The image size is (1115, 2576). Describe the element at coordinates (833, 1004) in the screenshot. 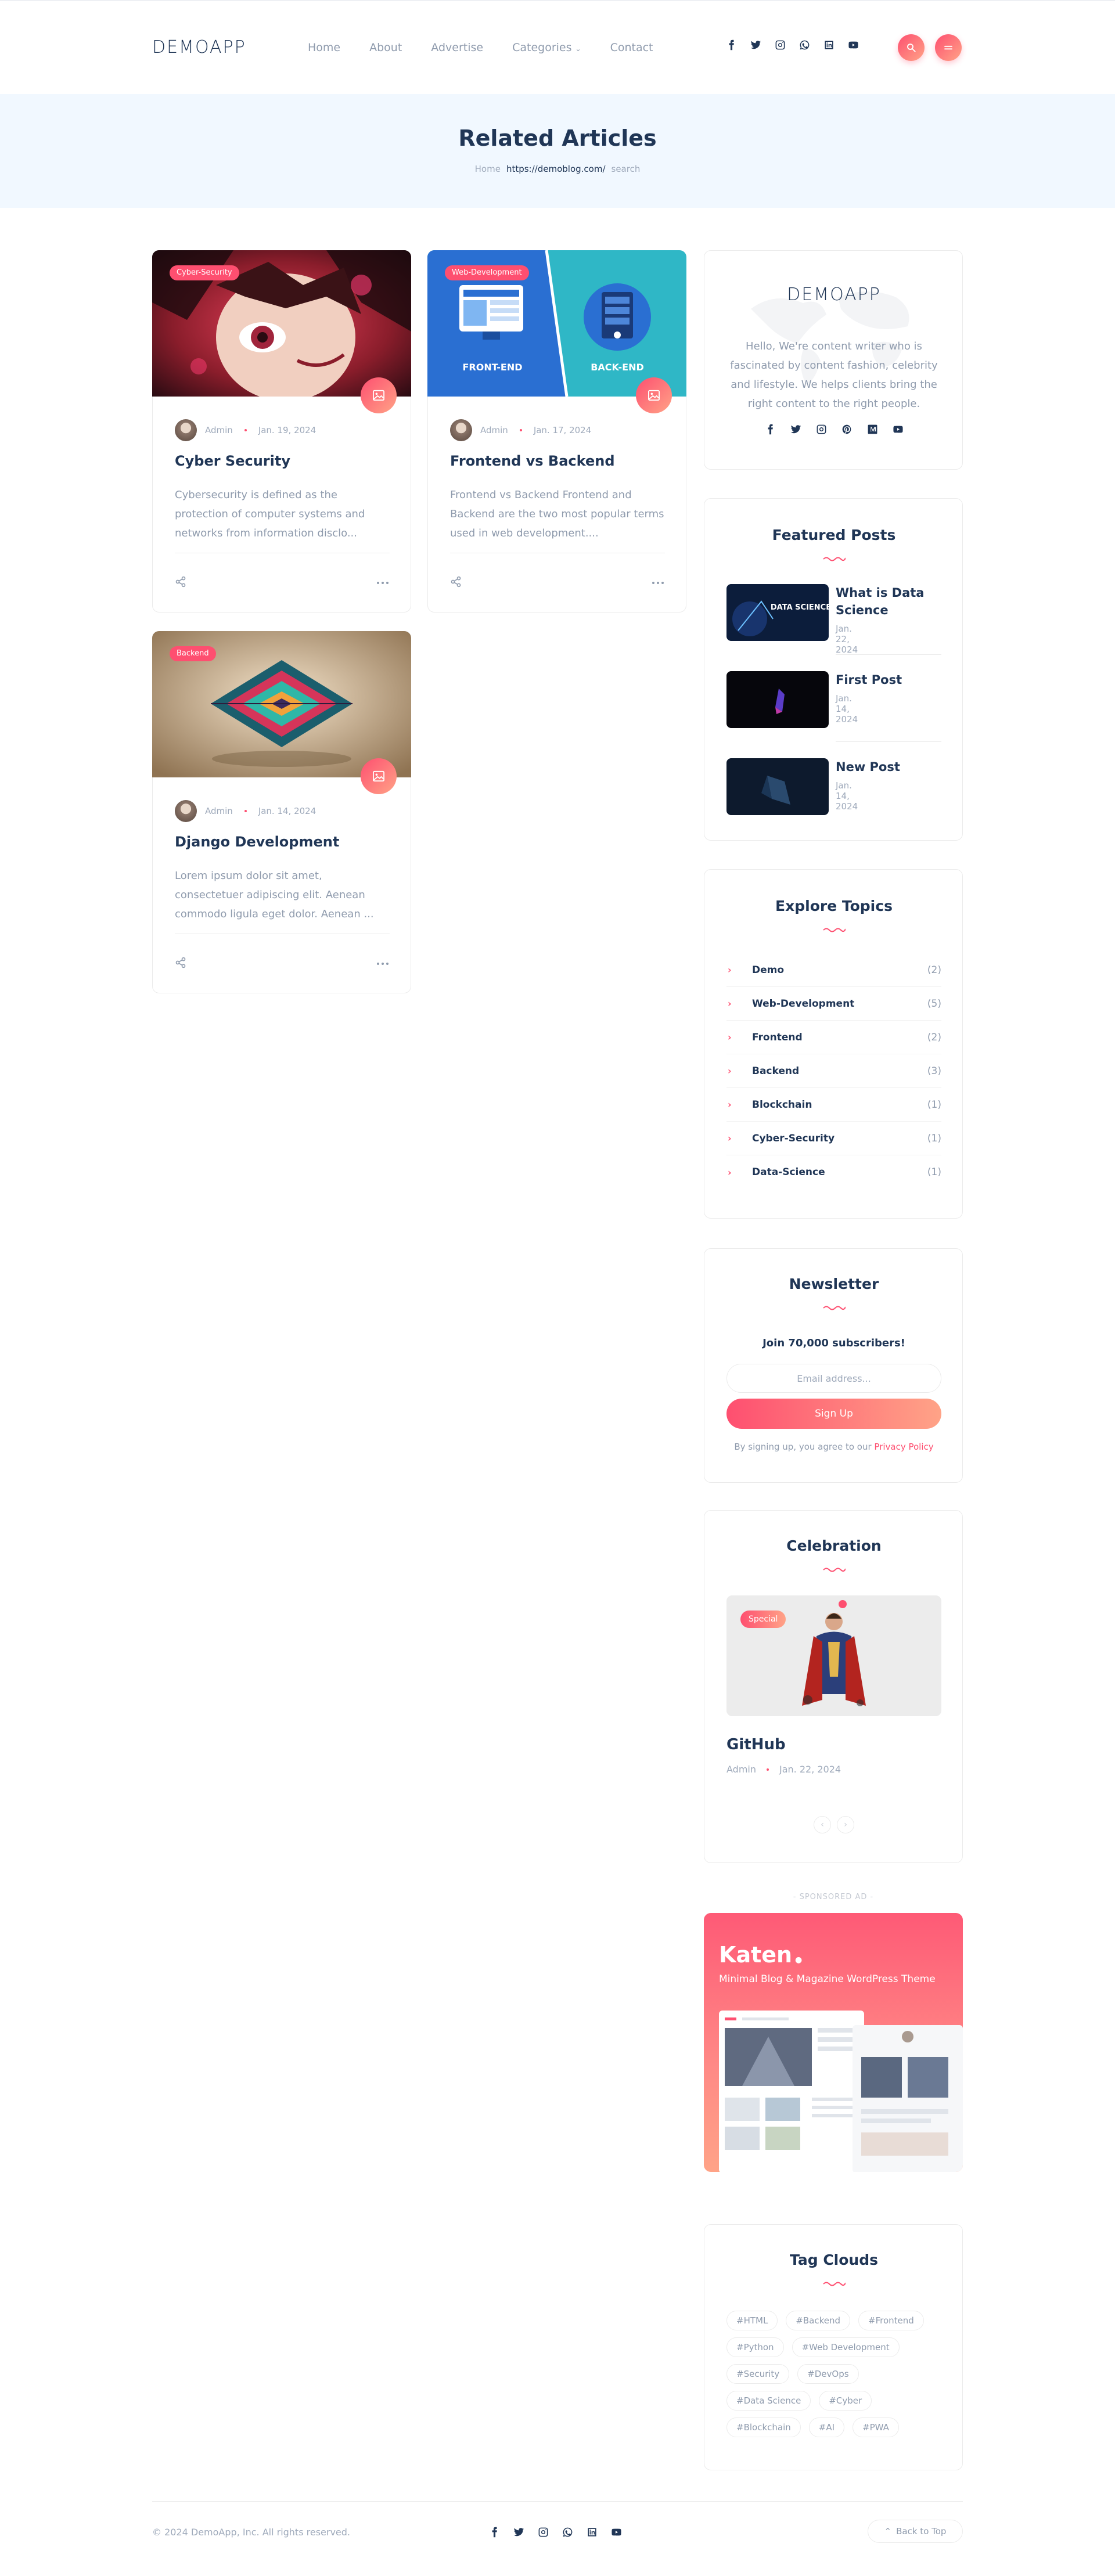

I see `topic-item-web-development: › Web-Development (5)` at that location.